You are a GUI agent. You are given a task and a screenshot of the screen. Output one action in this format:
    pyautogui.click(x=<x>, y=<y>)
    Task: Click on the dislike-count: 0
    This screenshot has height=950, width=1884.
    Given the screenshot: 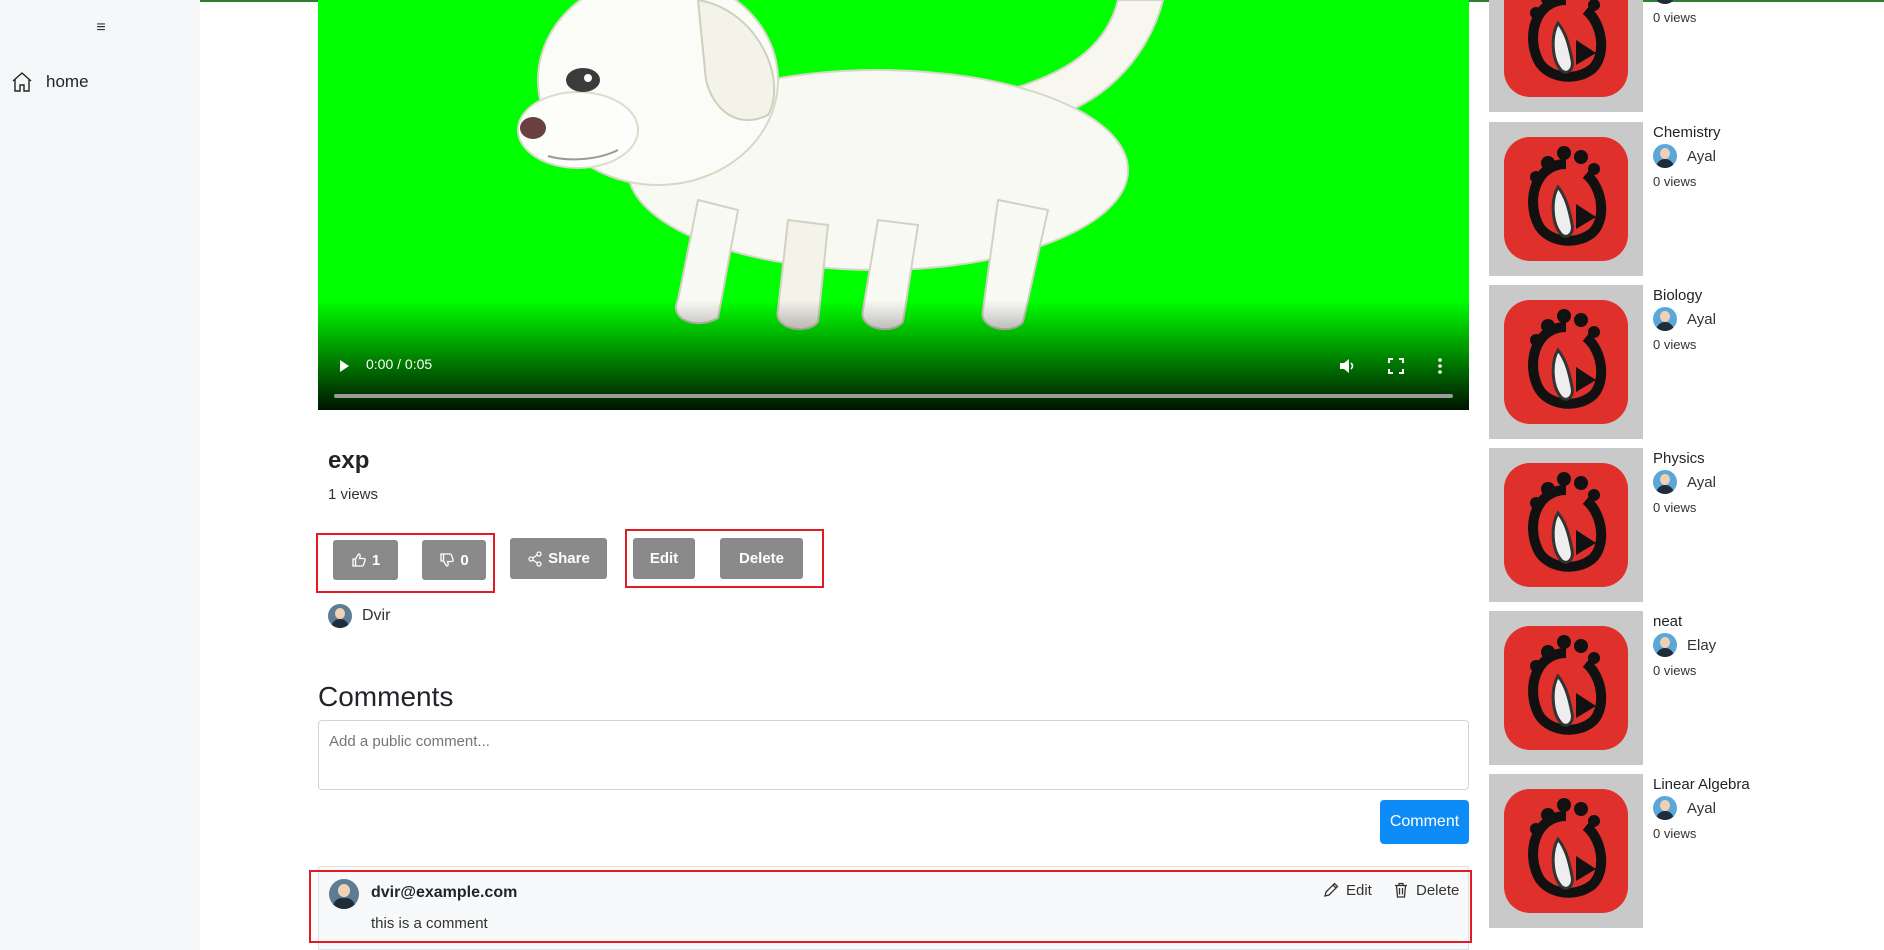 What is the action you would take?
    pyautogui.click(x=464, y=560)
    